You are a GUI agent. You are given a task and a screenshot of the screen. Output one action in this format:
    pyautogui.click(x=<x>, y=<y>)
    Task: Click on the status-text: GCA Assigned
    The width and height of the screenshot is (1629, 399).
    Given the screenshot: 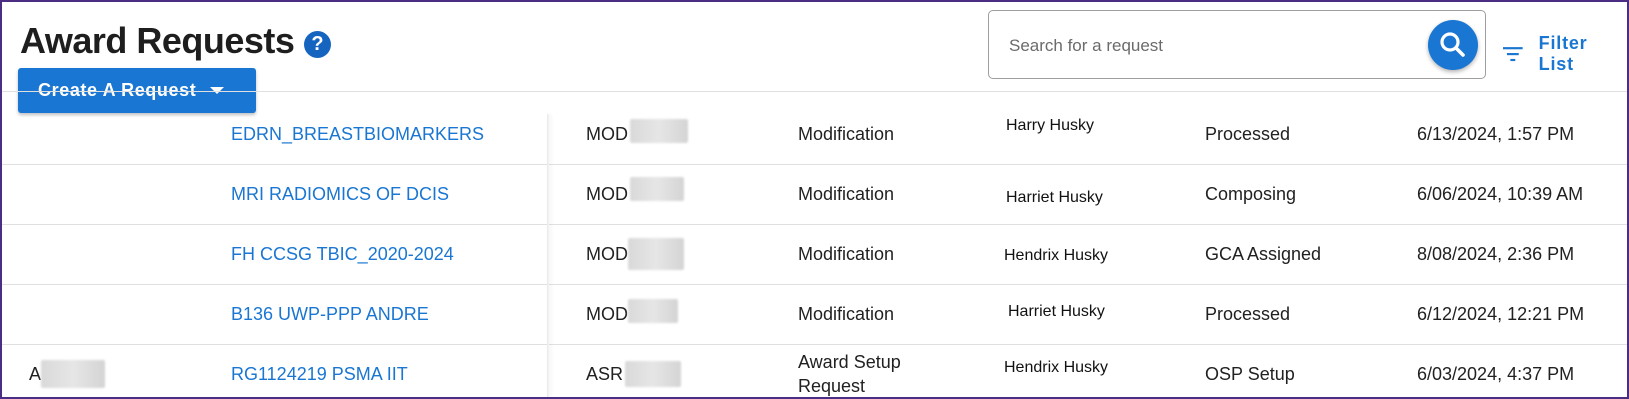 What is the action you would take?
    pyautogui.click(x=1263, y=253)
    